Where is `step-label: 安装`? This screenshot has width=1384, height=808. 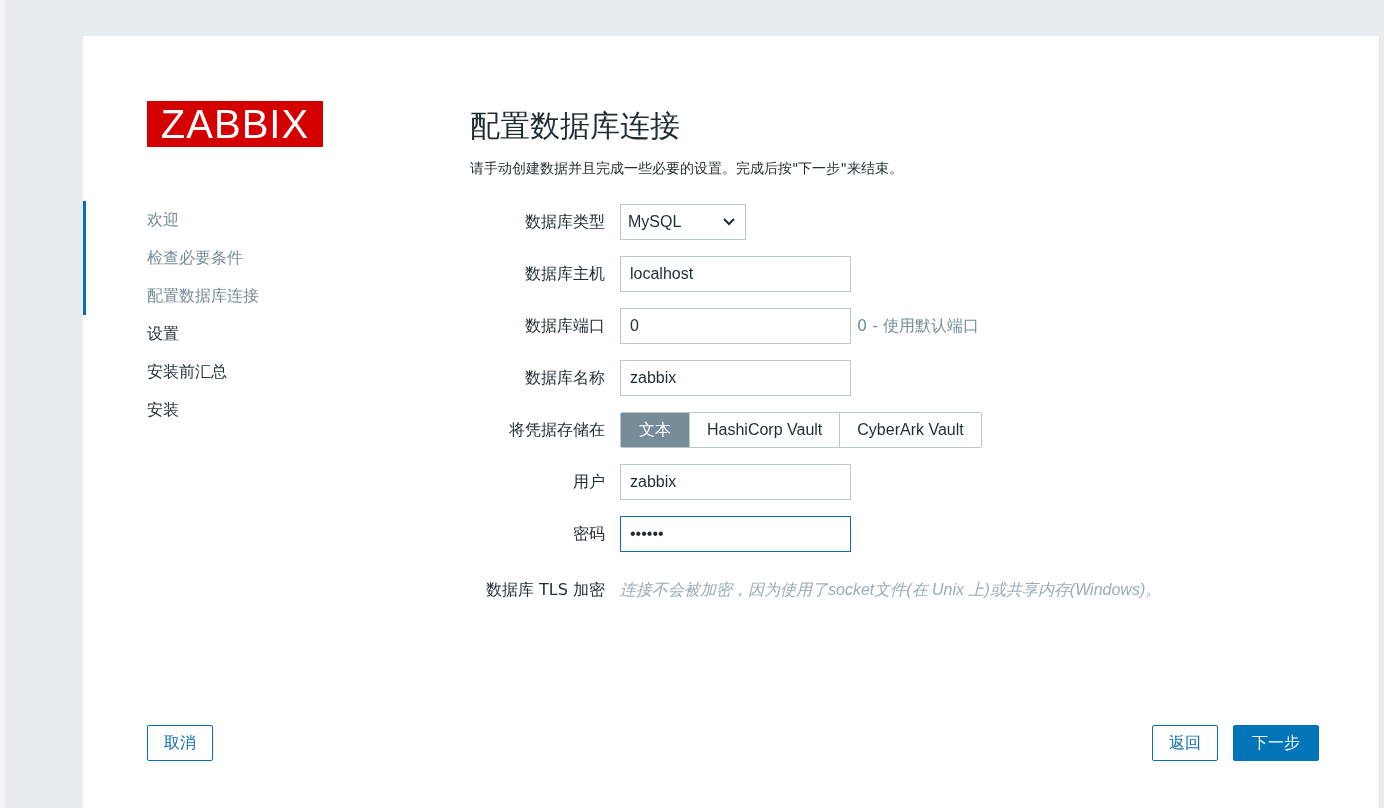
step-label: 安装 is located at coordinates (163, 410).